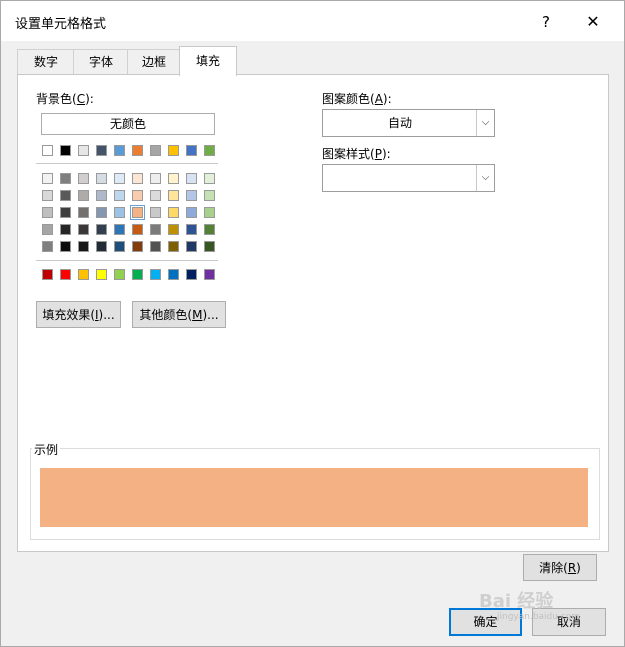 The height and width of the screenshot is (647, 625). What do you see at coordinates (400, 178) in the screenshot?
I see `pattern-style-value` at bounding box center [400, 178].